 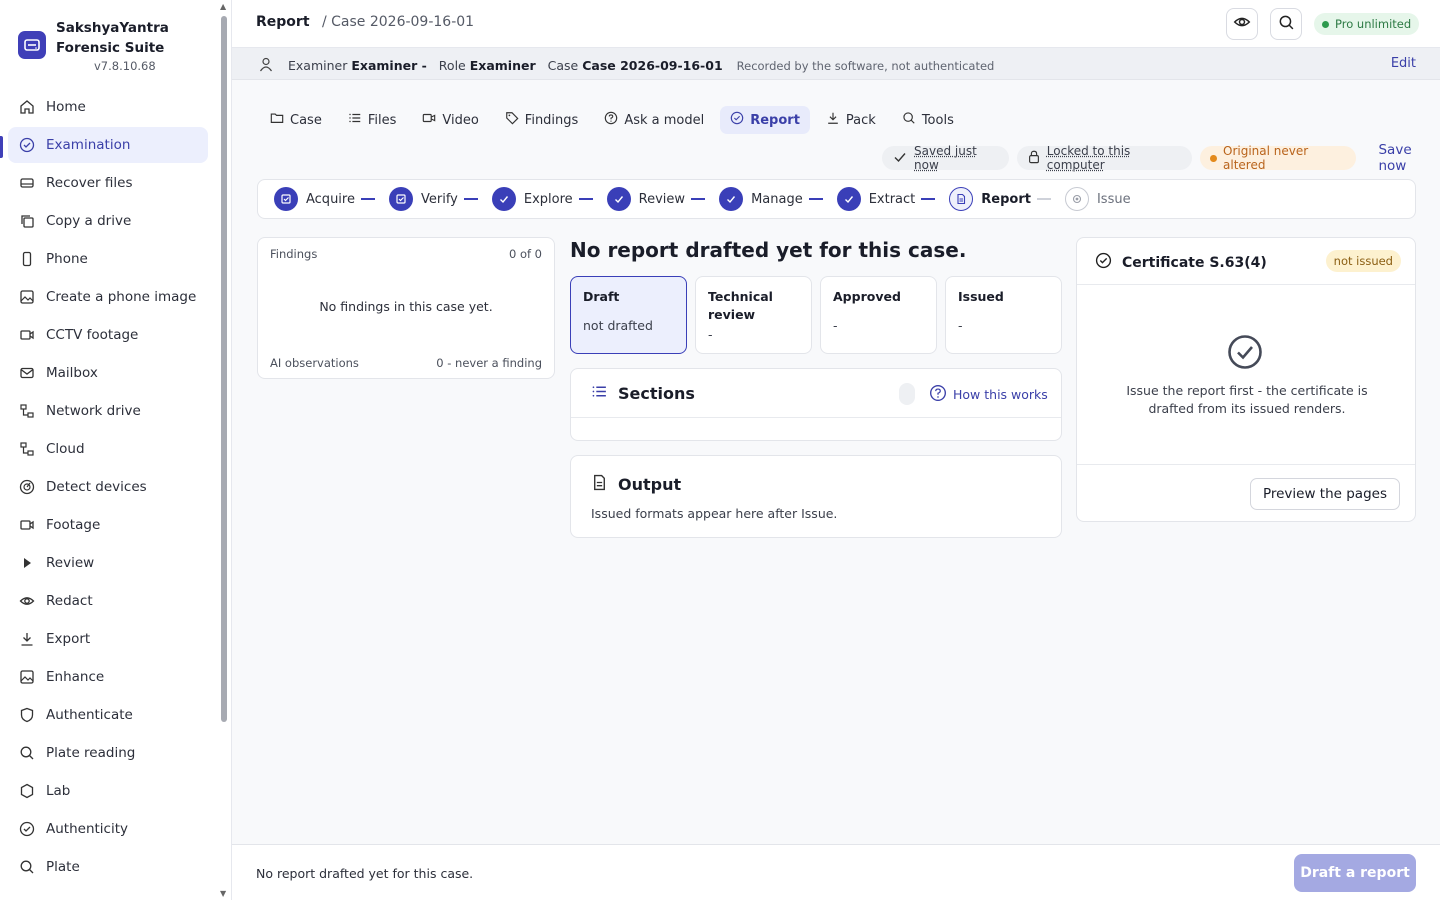 I want to click on sidebar-item-label: Network drive, so click(x=93, y=411).